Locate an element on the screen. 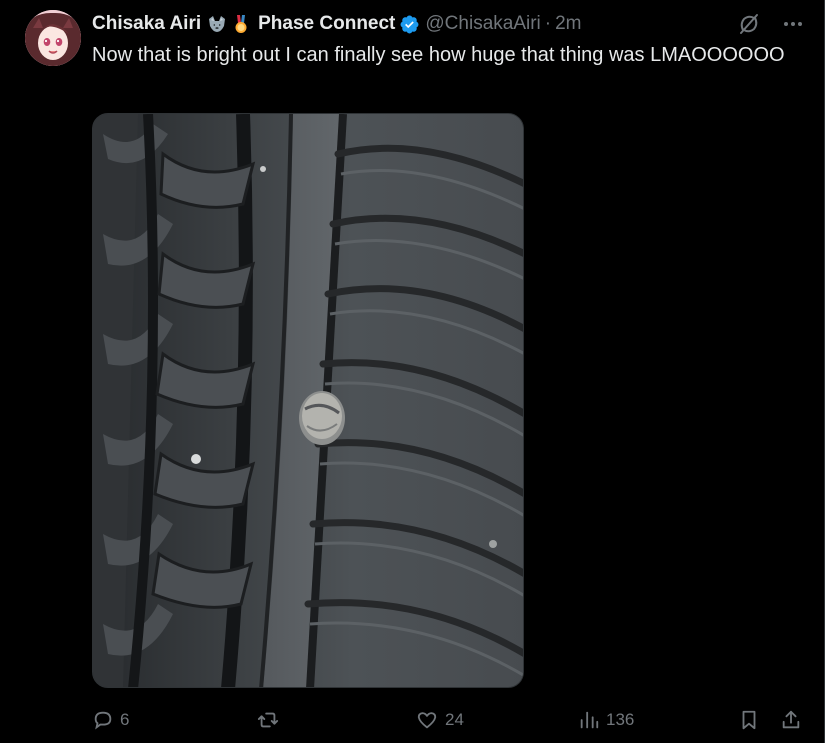  view-count: 136 is located at coordinates (620, 719).